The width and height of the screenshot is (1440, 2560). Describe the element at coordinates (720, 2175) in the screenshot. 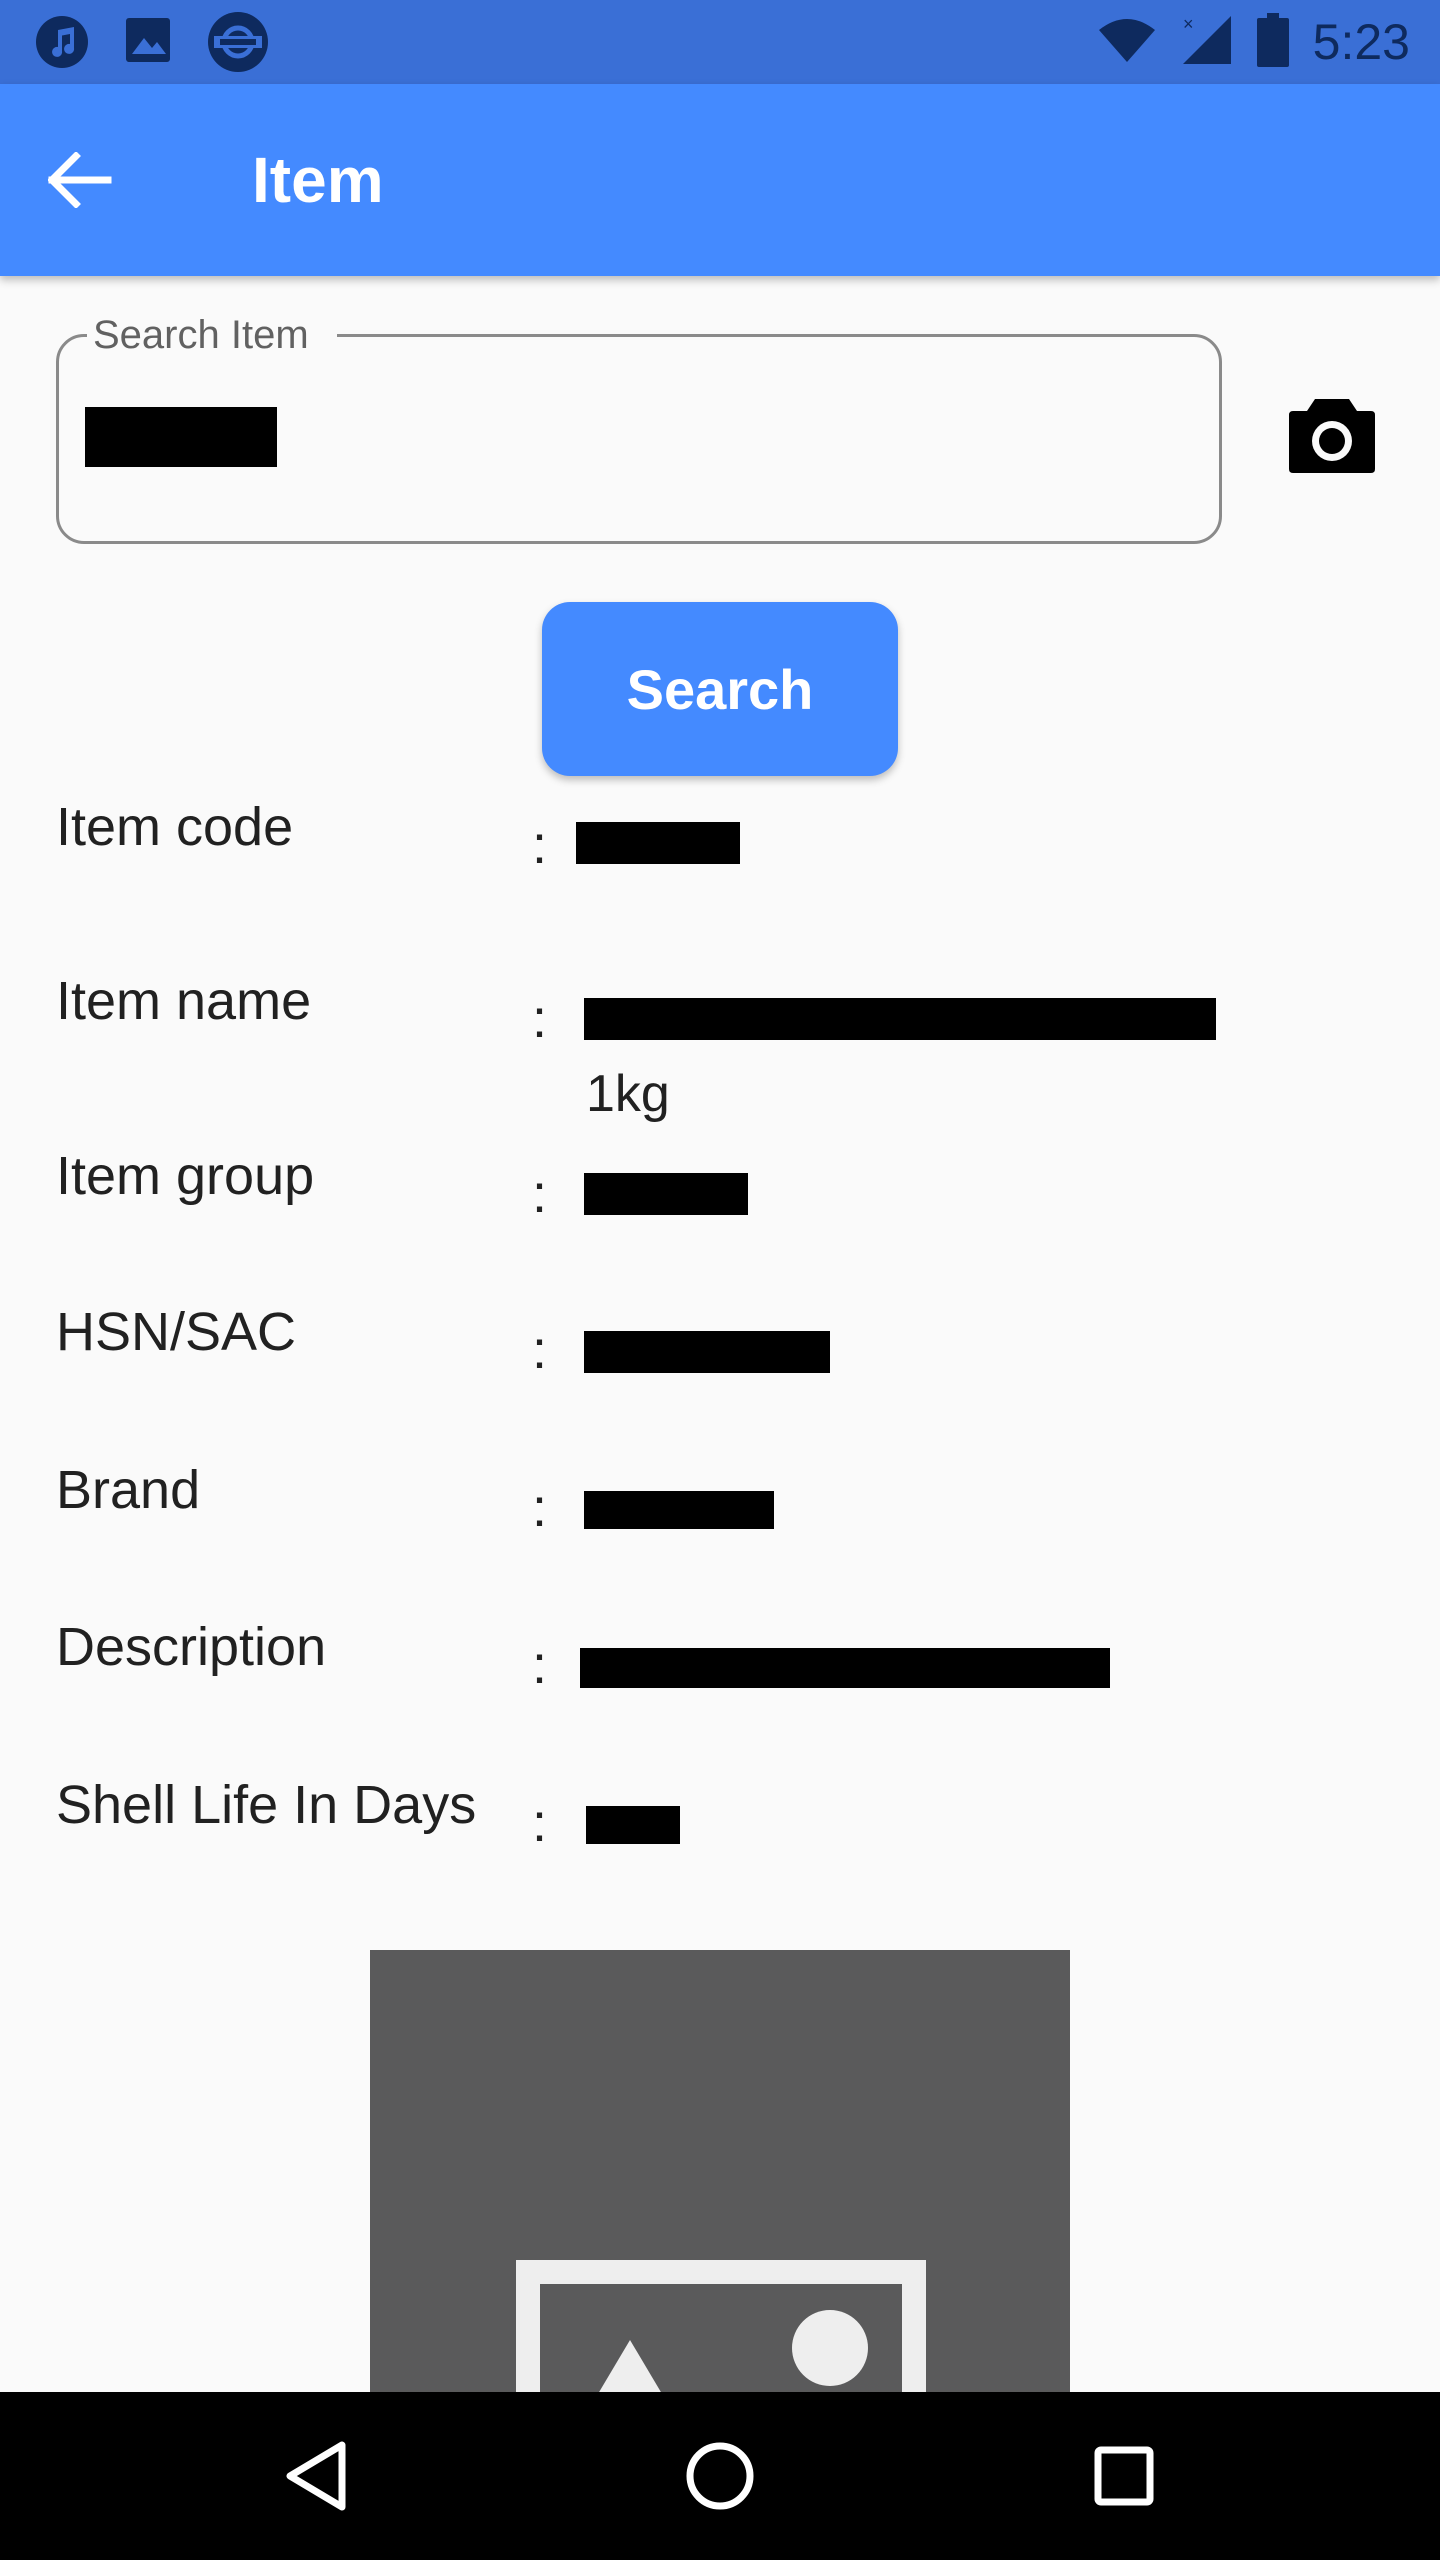

I see `item-image` at that location.